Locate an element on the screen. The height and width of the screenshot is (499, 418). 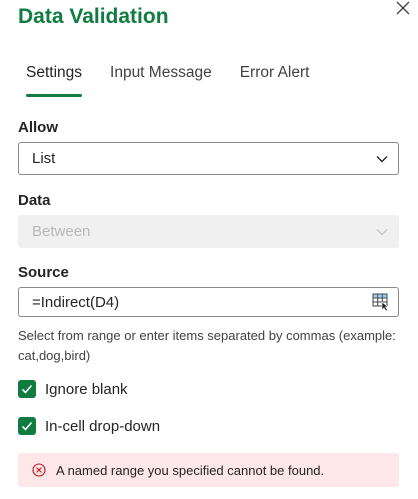
in-cell-dropdown-label: In-cell drop-down is located at coordinates (103, 426).